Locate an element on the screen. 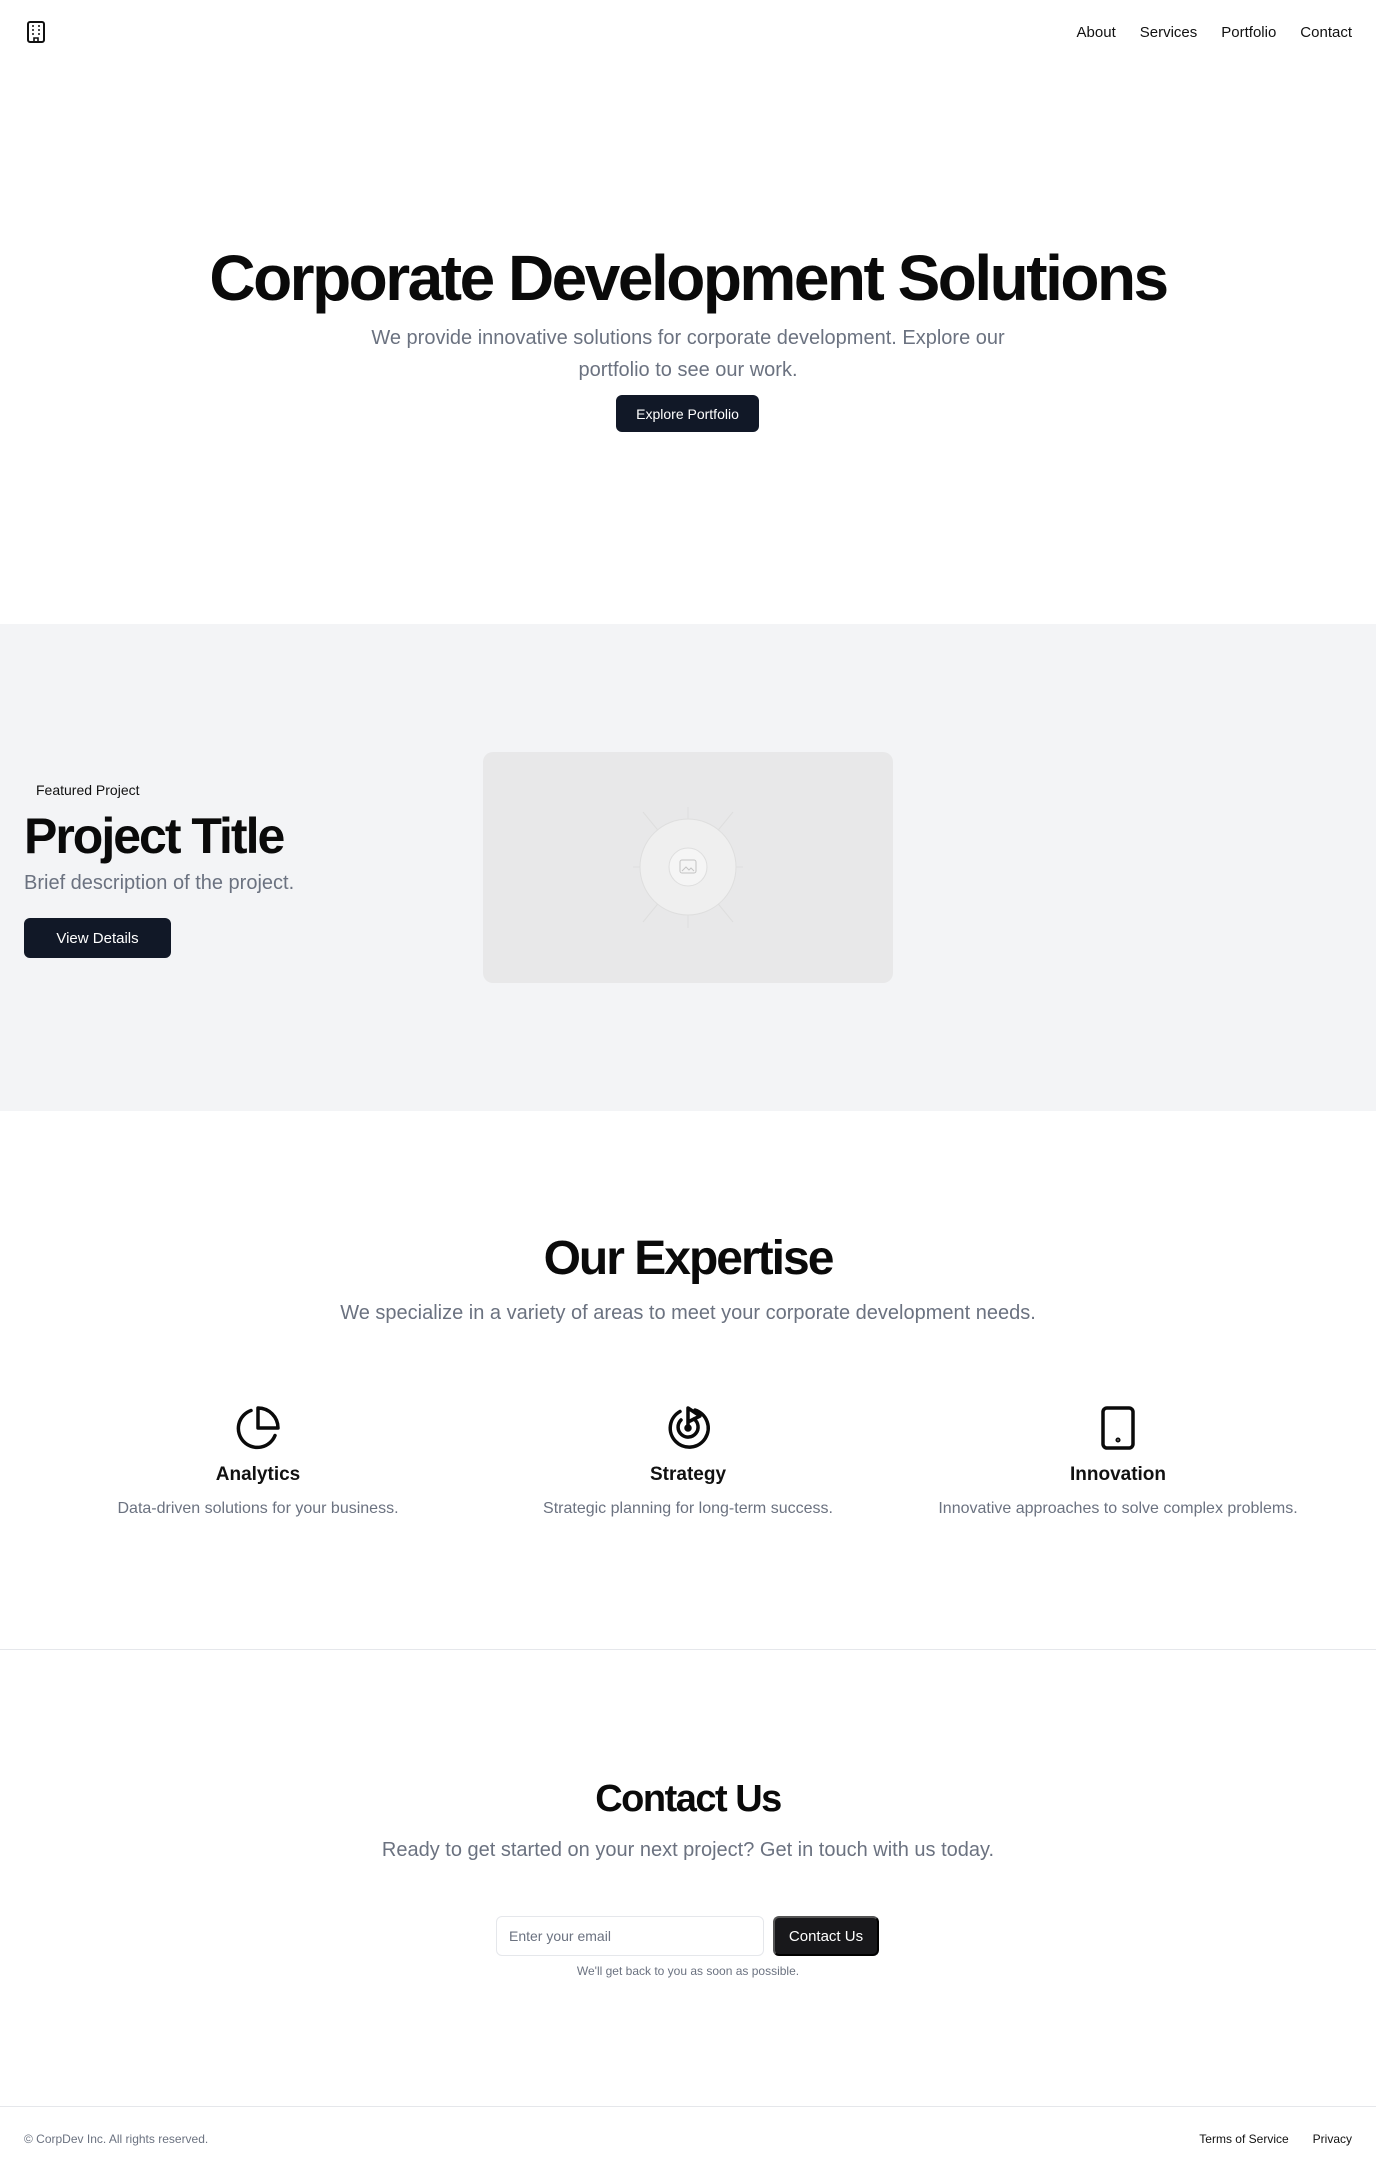 This screenshot has height=2172, width=1376. expertise-card-title: Analytics is located at coordinates (258, 1474).